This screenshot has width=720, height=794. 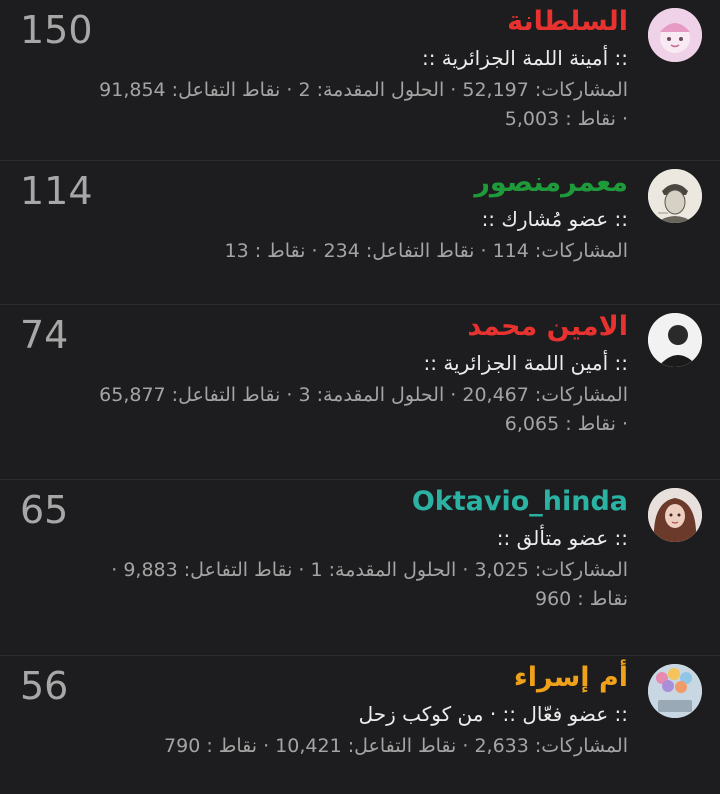 I want to click on stats-line: · نقاط : 5,003, so click(x=566, y=119).